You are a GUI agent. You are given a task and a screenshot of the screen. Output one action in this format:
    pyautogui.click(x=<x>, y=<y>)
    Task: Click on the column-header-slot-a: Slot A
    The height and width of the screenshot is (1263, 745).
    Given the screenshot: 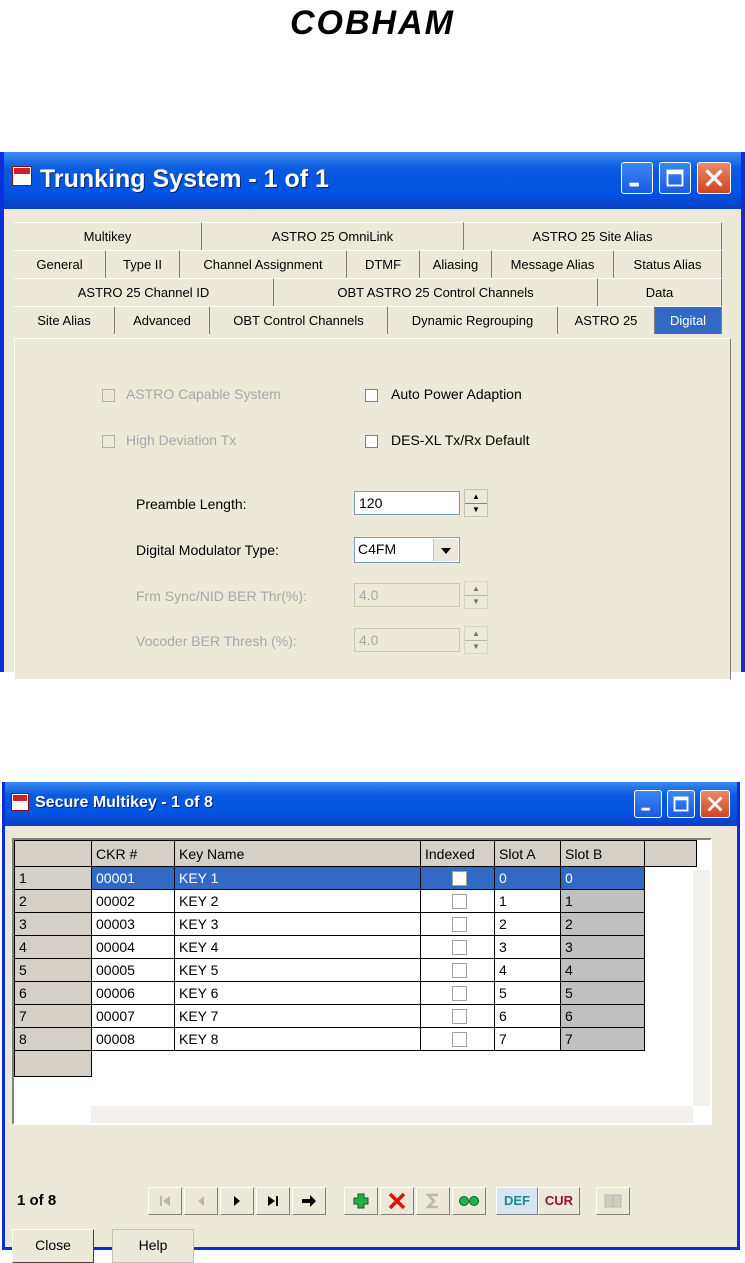 What is the action you would take?
    pyautogui.click(x=527, y=853)
    